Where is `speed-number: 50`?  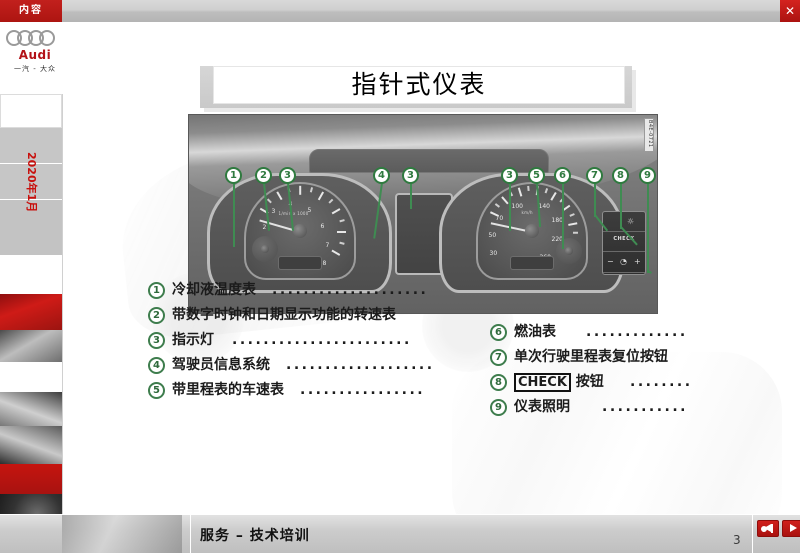
speed-number: 50 is located at coordinates (492, 235).